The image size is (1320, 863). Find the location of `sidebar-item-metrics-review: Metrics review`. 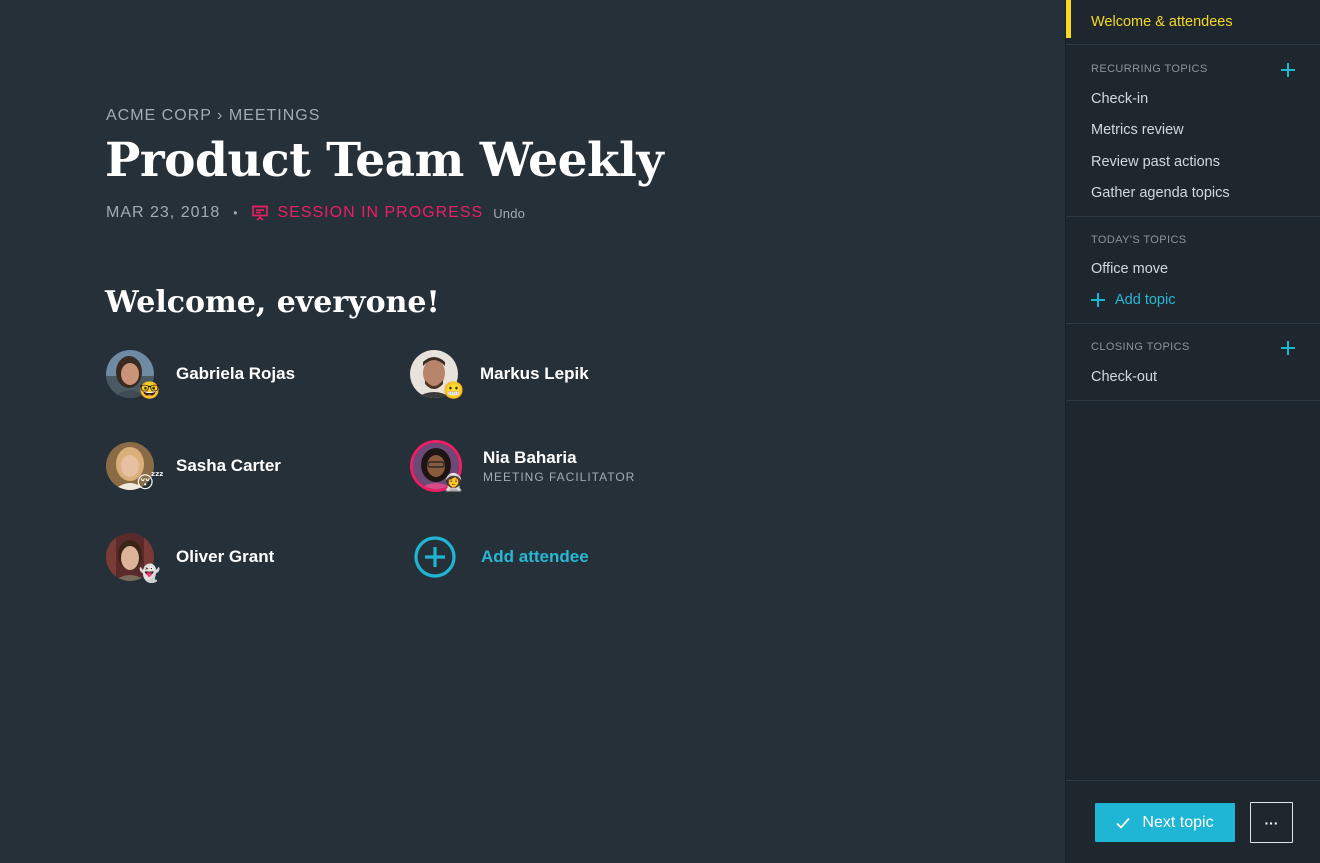

sidebar-item-metrics-review: Metrics review is located at coordinates (1137, 130).